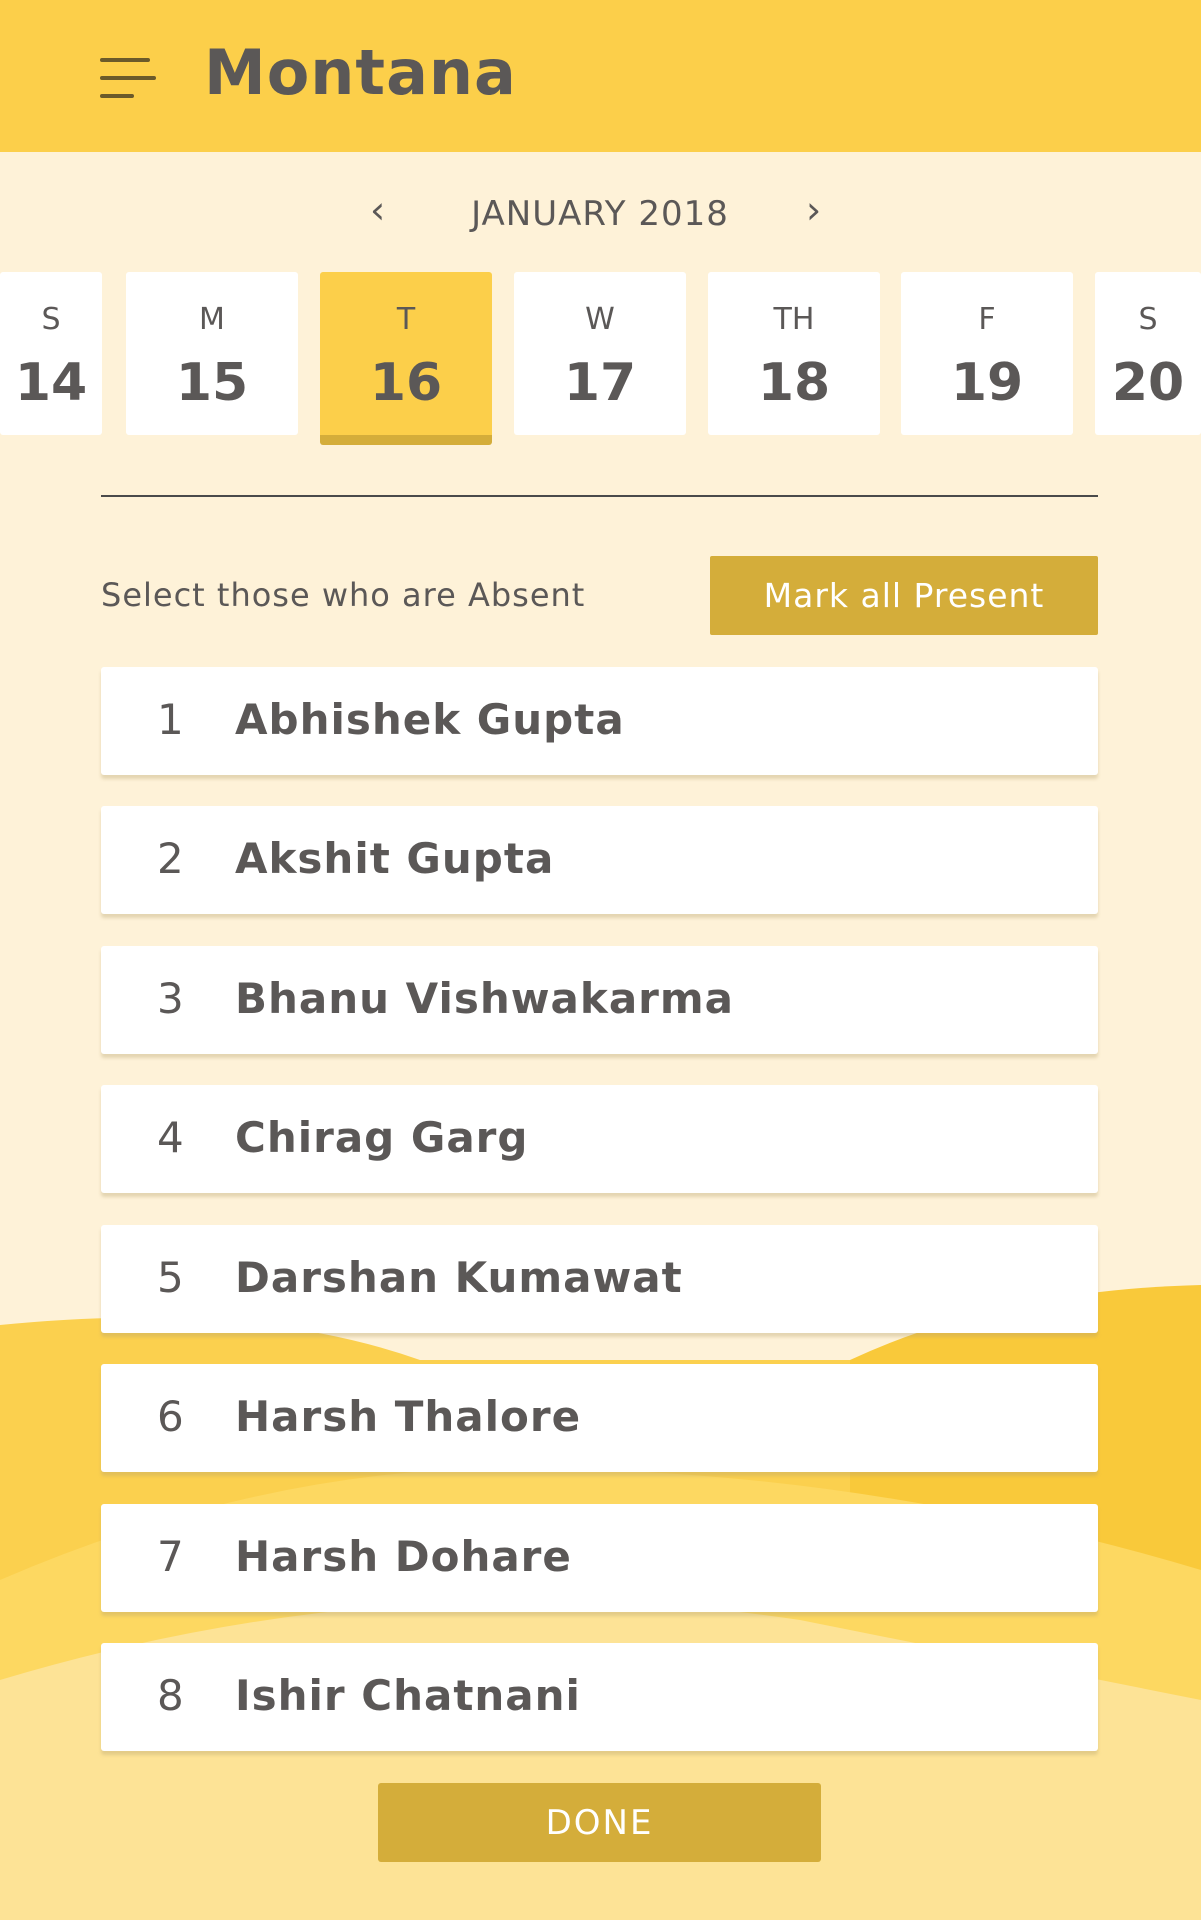  Describe the element at coordinates (600, 383) in the screenshot. I see `day-date: 17` at that location.